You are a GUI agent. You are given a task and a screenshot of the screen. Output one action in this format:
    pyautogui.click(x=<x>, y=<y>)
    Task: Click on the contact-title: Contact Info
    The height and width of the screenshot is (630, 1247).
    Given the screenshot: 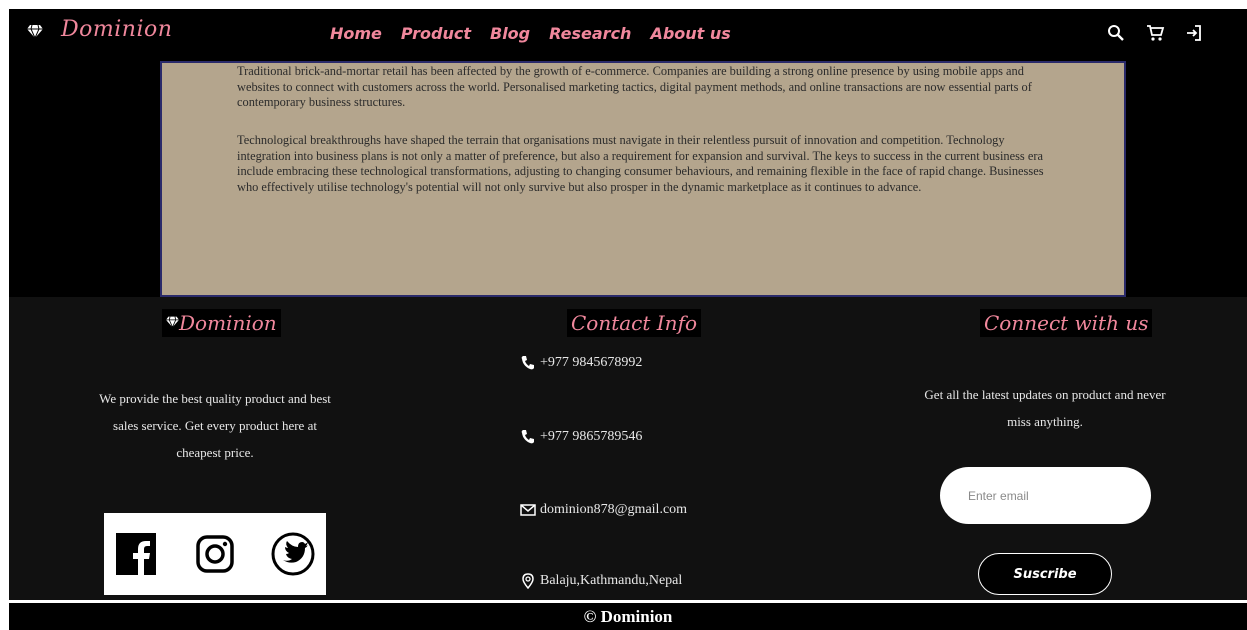 What is the action you would take?
    pyautogui.click(x=634, y=323)
    